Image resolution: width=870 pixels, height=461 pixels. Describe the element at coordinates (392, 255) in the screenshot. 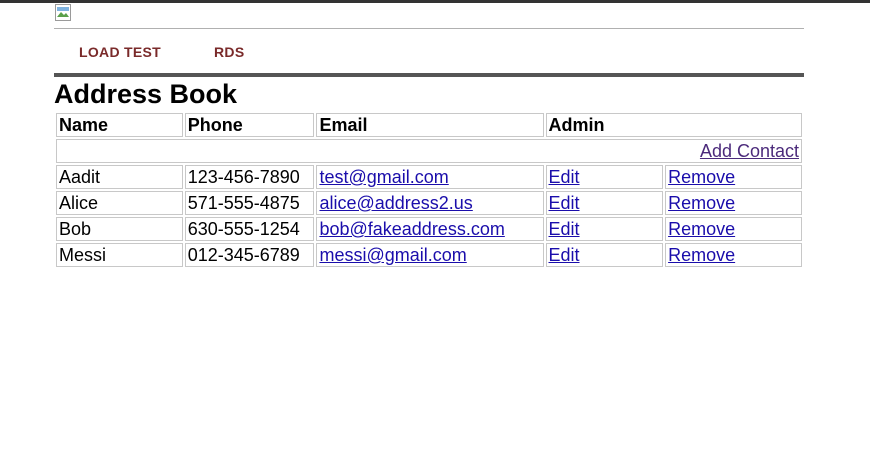

I see `contact-email-link: messi@gmail.com` at that location.